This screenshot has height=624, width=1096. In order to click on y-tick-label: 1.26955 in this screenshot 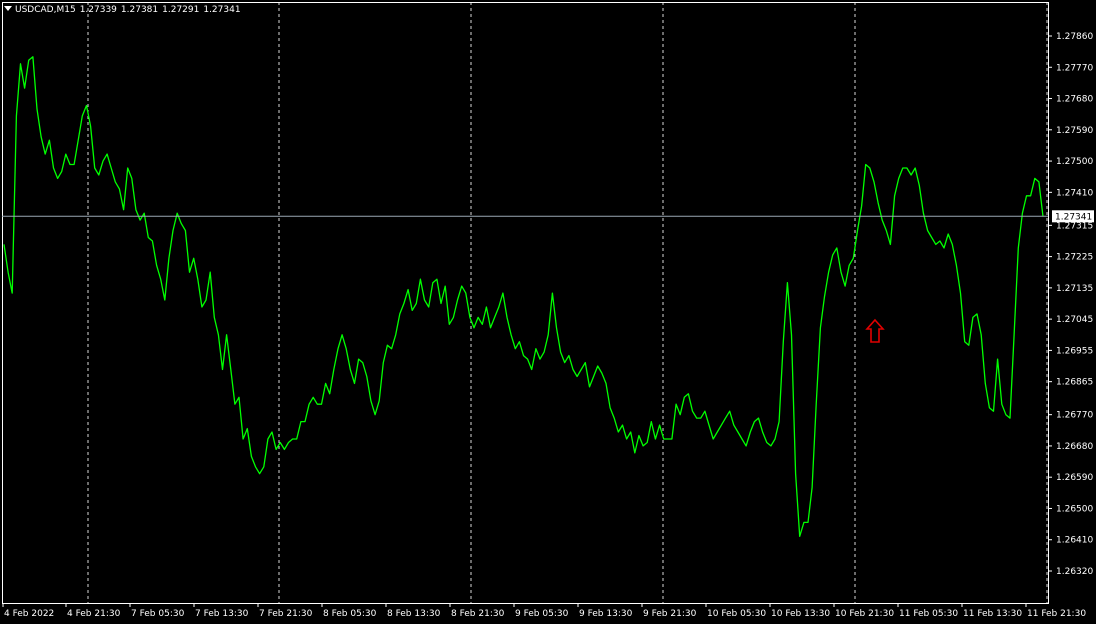, I will do `click(1074, 351)`.